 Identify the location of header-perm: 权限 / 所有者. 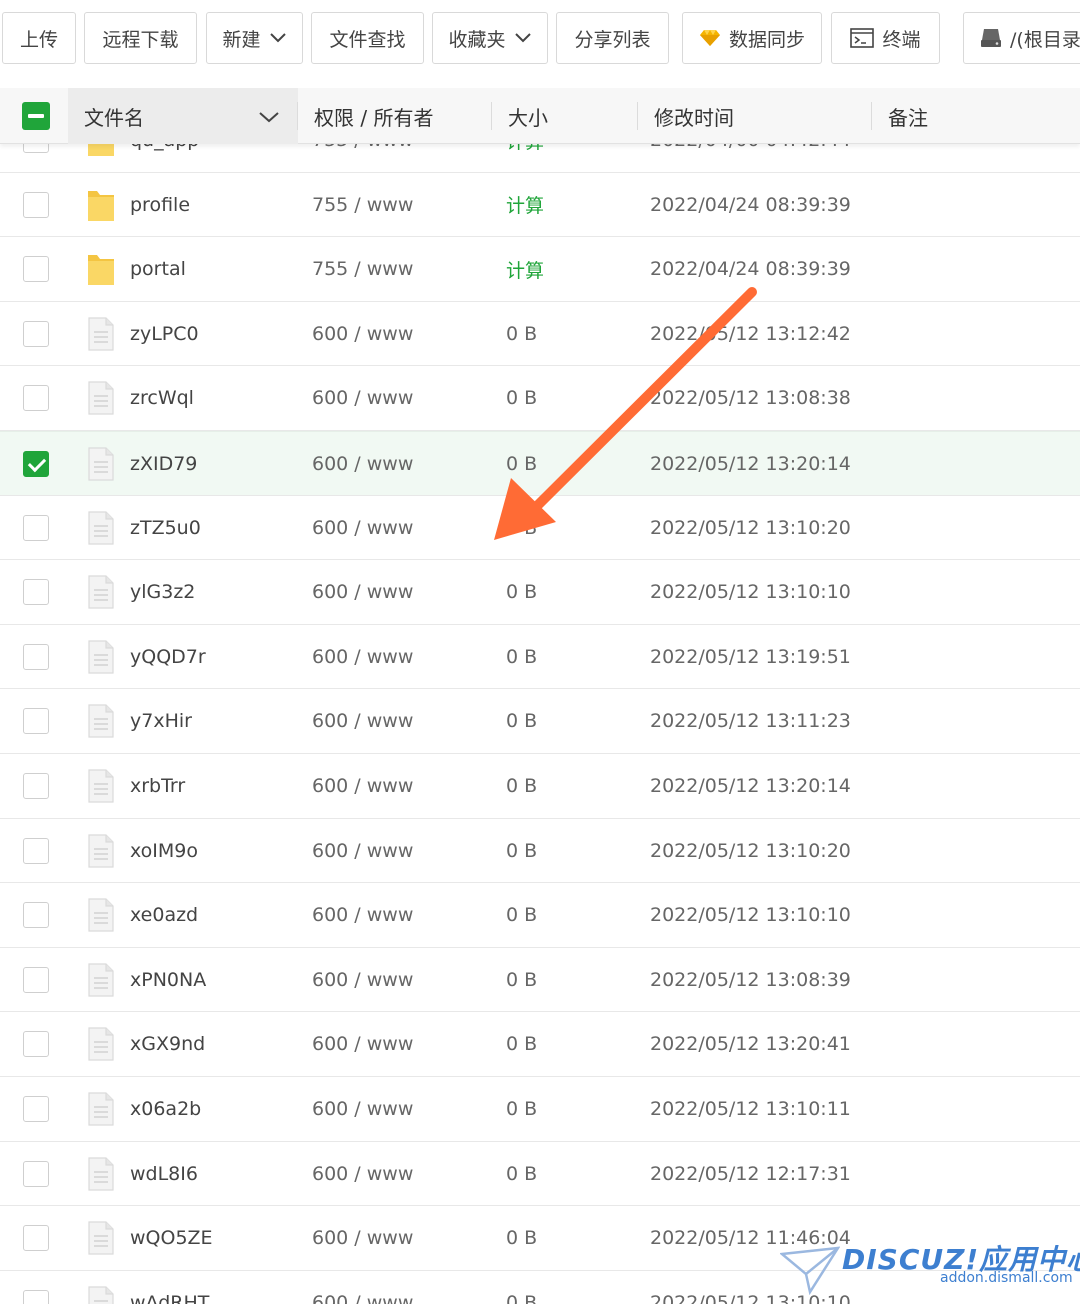
(395, 116).